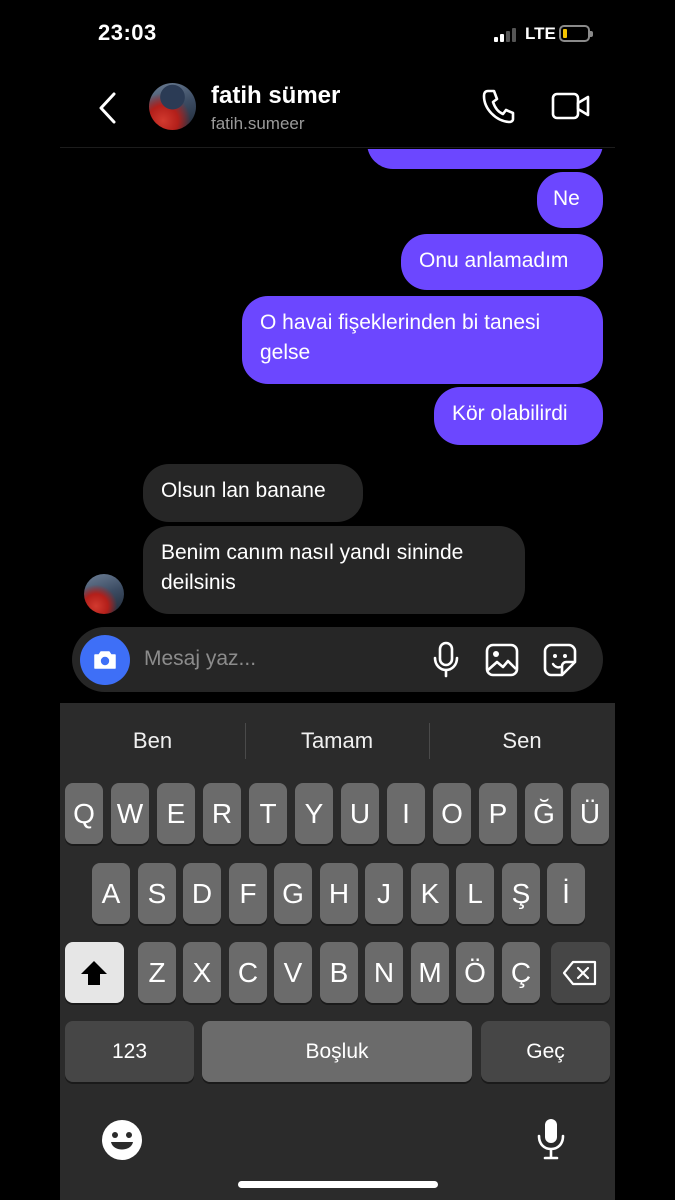 This screenshot has height=1200, width=675. Describe the element at coordinates (452, 813) in the screenshot. I see `key-o: O` at that location.